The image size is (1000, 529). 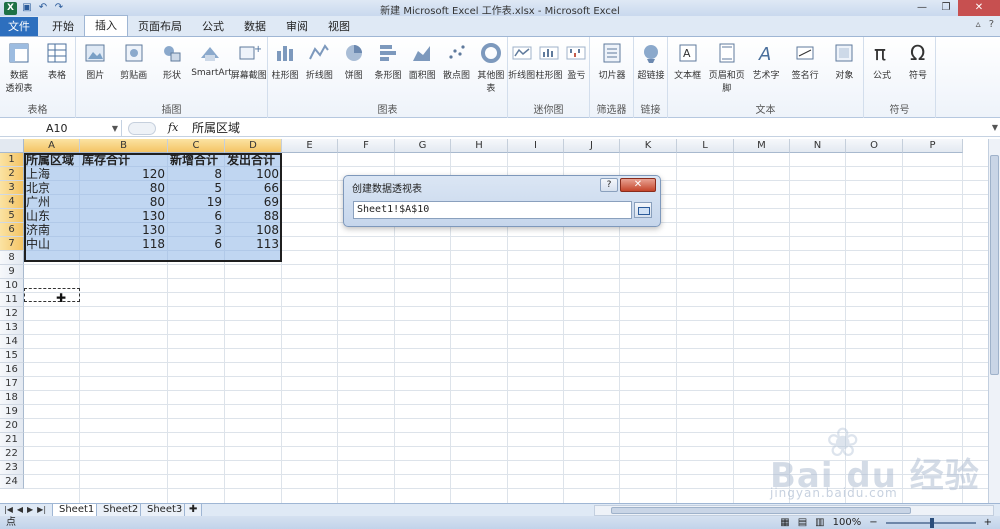 I want to click on formula-cancel-button, so click(x=142, y=128).